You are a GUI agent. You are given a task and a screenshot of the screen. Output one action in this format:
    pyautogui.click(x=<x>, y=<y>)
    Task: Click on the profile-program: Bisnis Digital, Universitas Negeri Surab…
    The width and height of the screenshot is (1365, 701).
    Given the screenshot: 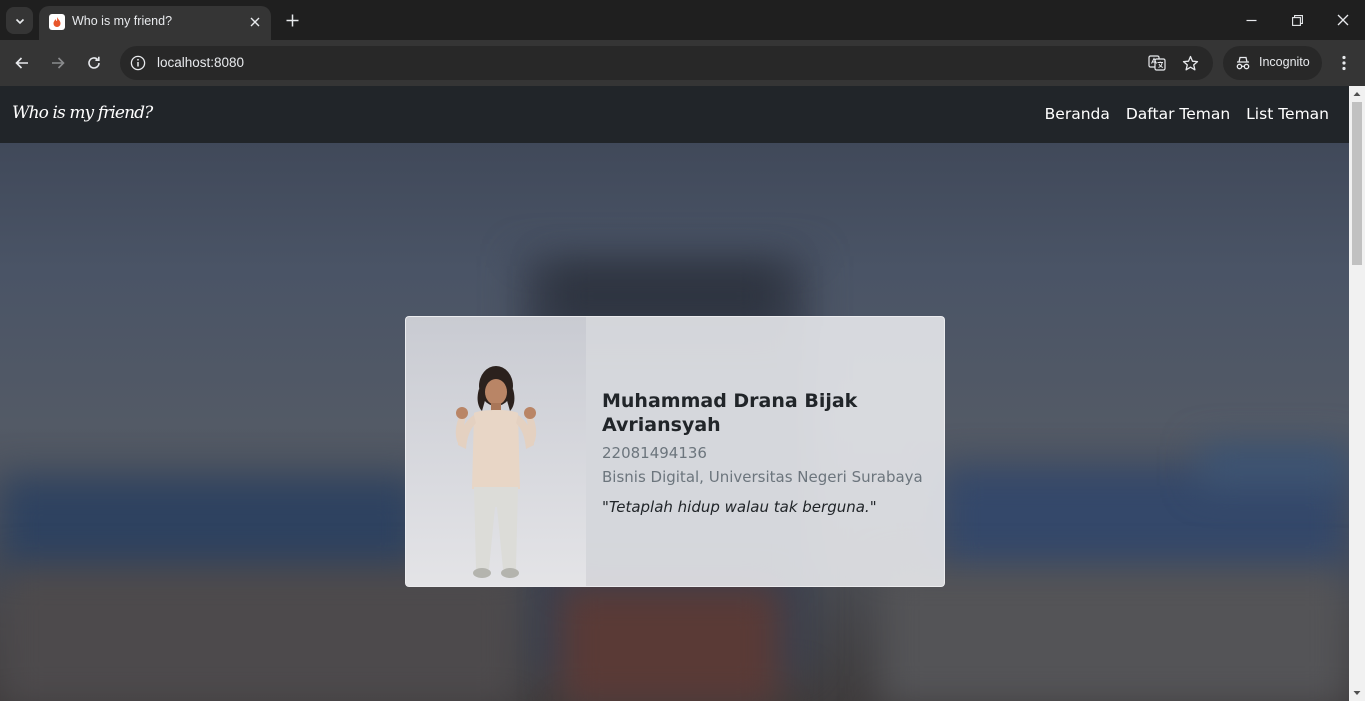 What is the action you would take?
    pyautogui.click(x=762, y=477)
    